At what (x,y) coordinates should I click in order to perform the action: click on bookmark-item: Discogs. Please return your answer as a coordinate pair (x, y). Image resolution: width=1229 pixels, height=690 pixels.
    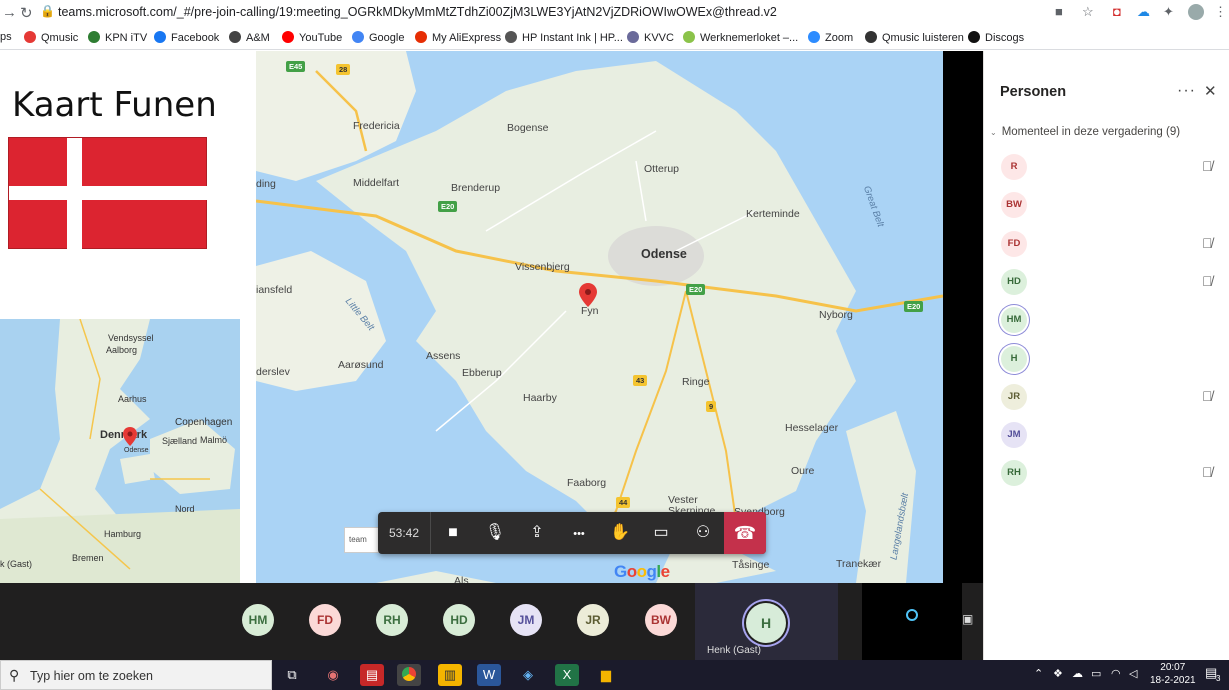
    Looking at the image, I should click on (996, 37).